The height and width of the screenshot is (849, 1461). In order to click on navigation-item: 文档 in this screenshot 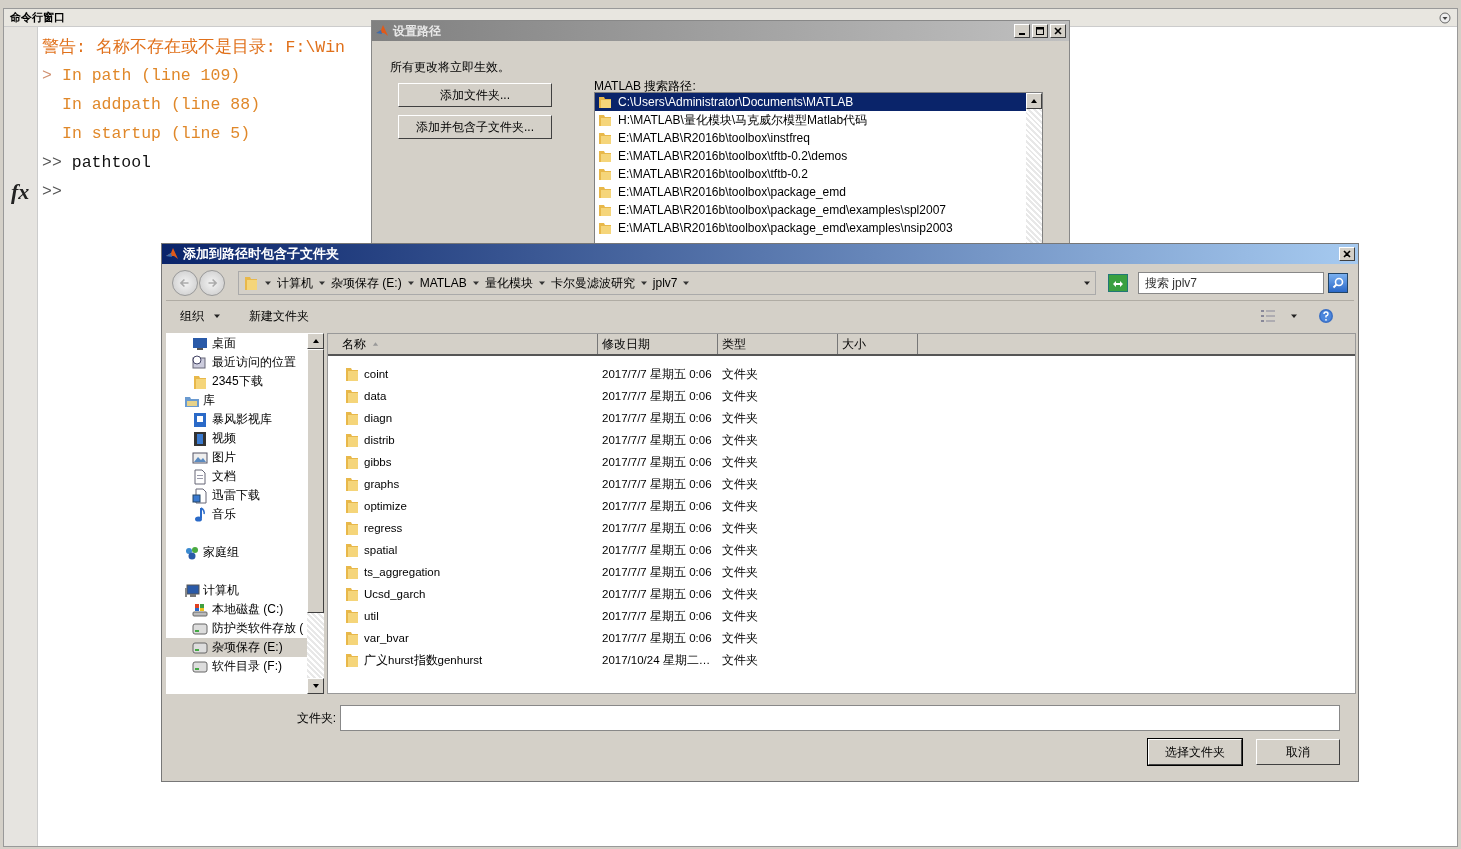, I will do `click(236, 476)`.